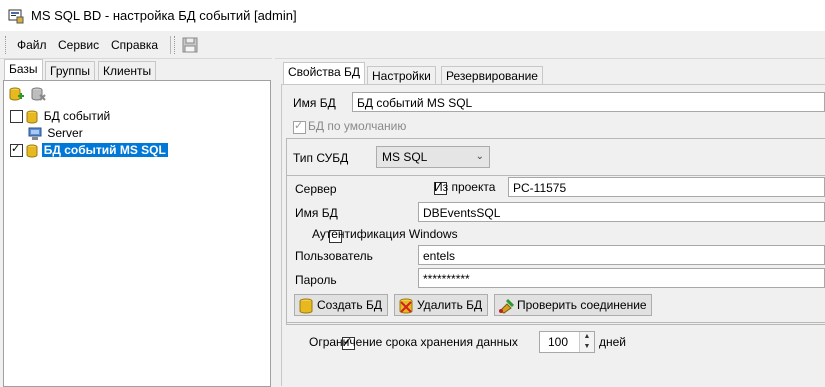 This screenshot has height=387, width=825. I want to click on dbms-type-label: Тип СУБД, so click(321, 158).